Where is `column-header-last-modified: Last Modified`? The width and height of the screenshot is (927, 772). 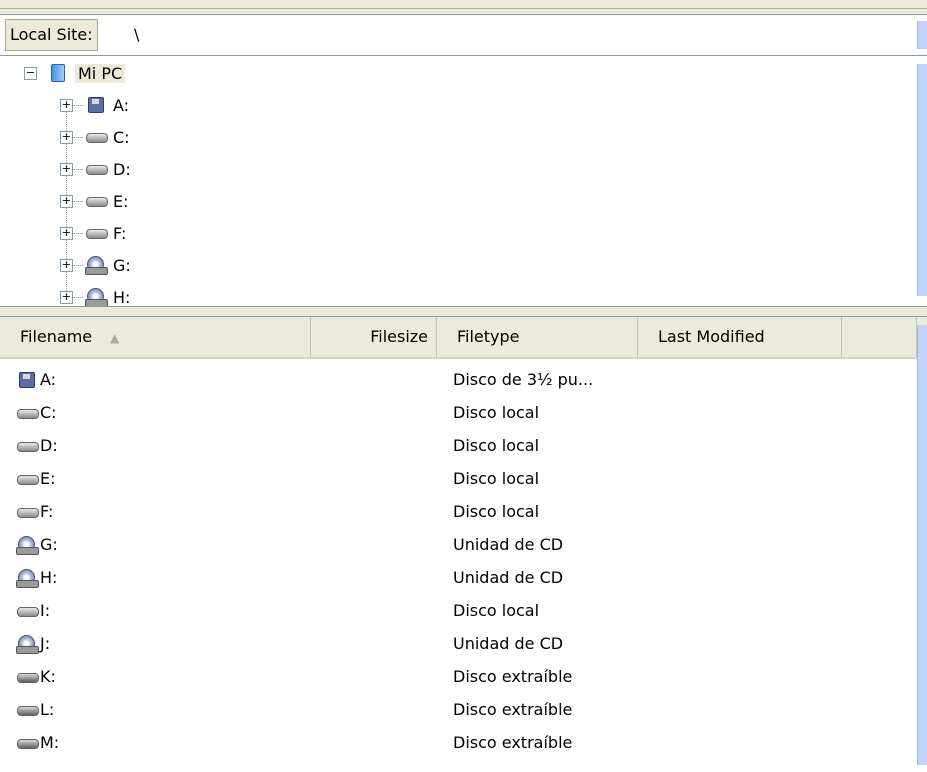
column-header-last-modified: Last Modified is located at coordinates (740, 337).